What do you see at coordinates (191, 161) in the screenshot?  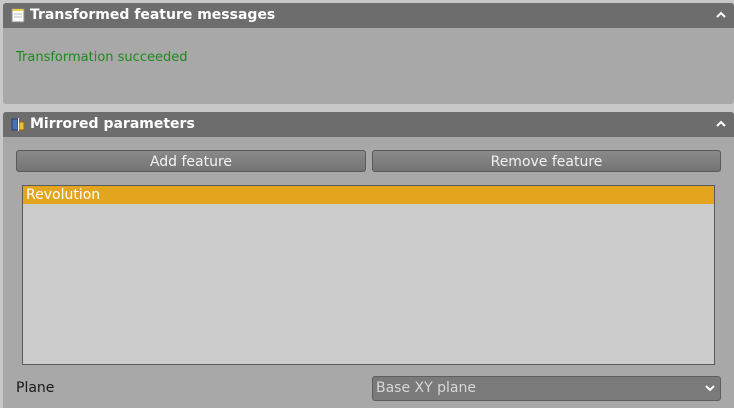 I see `add-feature-button: Add feature` at bounding box center [191, 161].